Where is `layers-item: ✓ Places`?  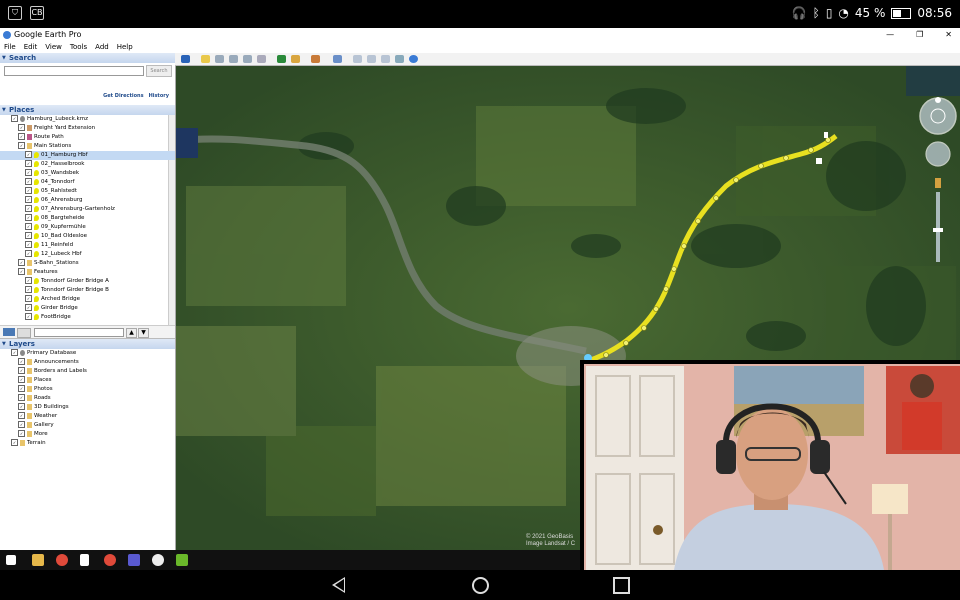 layers-item: ✓ Places is located at coordinates (87, 380).